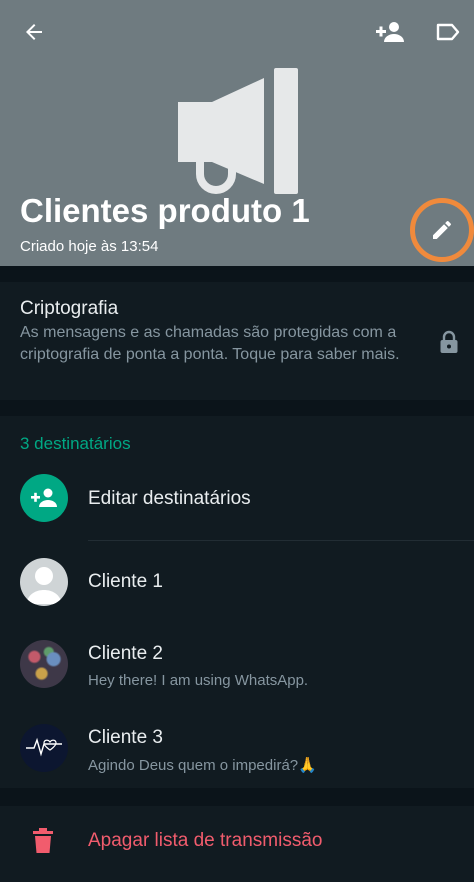 Image resolution: width=474 pixels, height=882 pixels. What do you see at coordinates (237, 582) in the screenshot?
I see `recipient-row-1: Cliente 1` at bounding box center [237, 582].